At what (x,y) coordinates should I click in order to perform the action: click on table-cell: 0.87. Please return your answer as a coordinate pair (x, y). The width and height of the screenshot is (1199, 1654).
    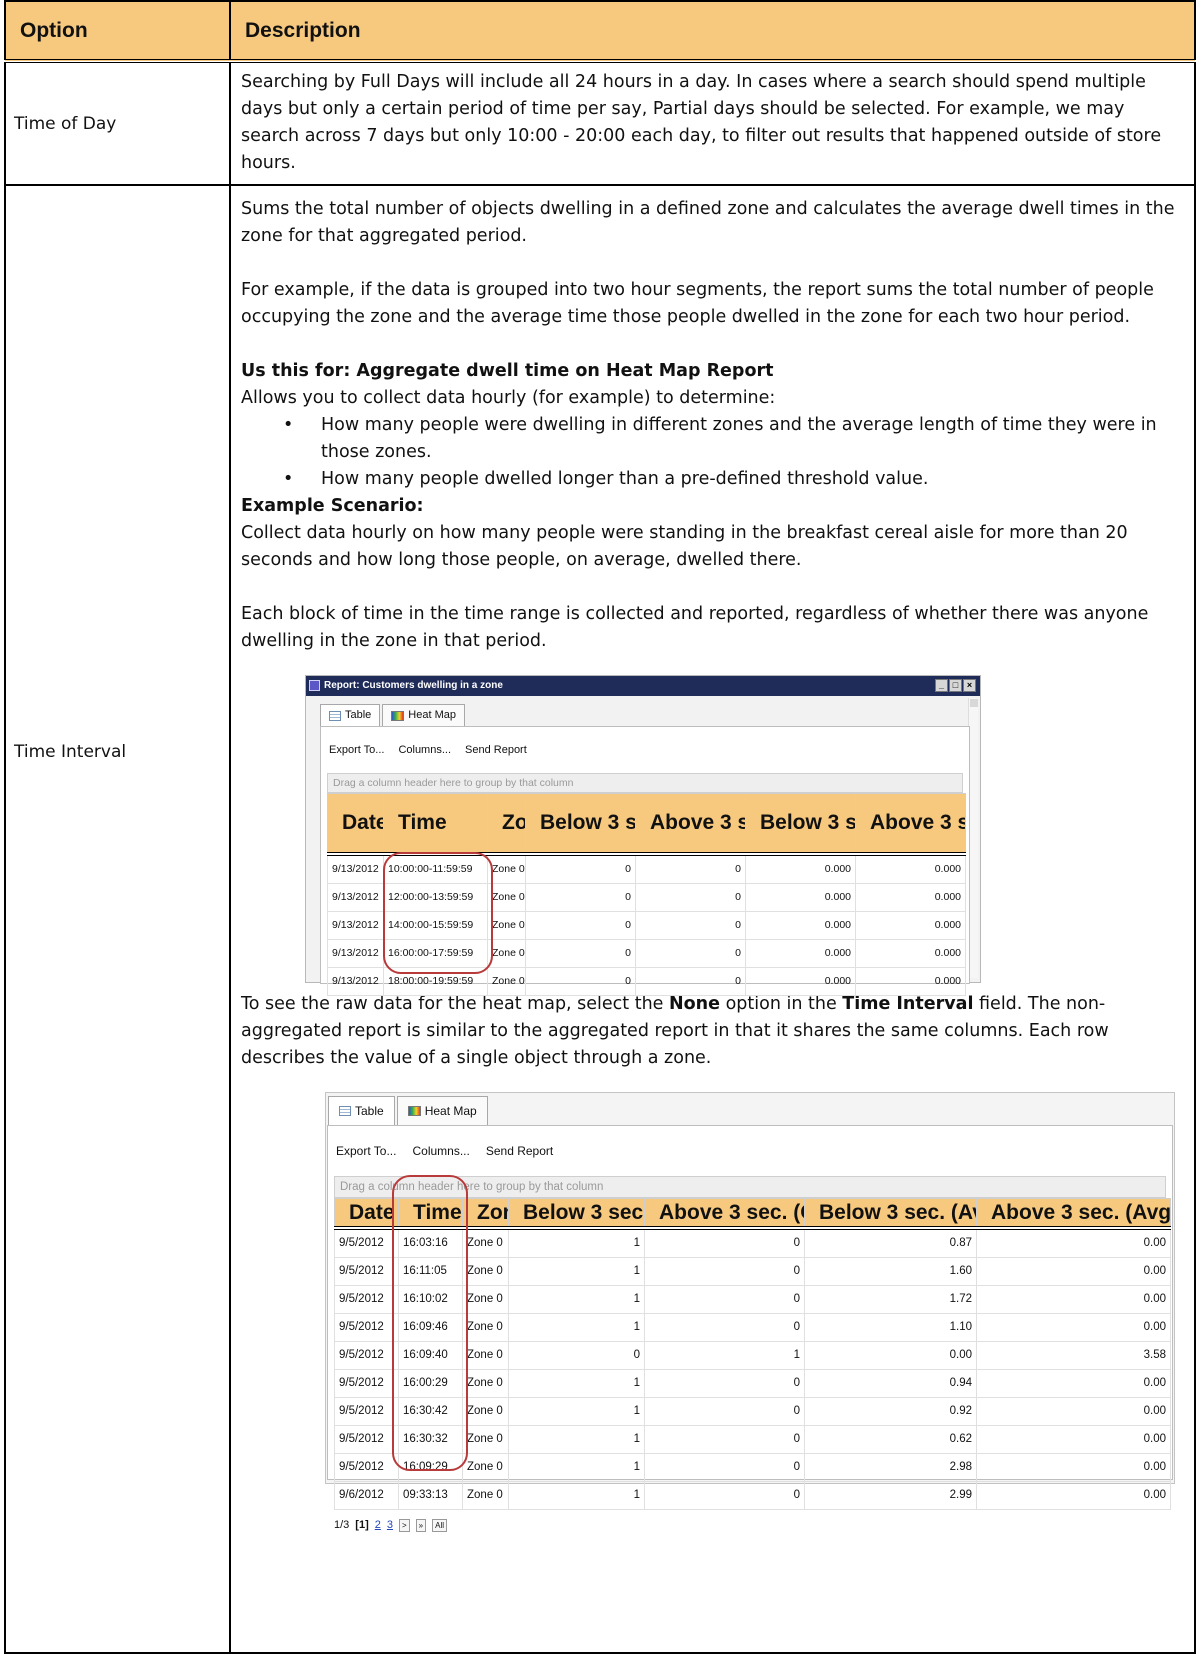
    Looking at the image, I should click on (890, 1242).